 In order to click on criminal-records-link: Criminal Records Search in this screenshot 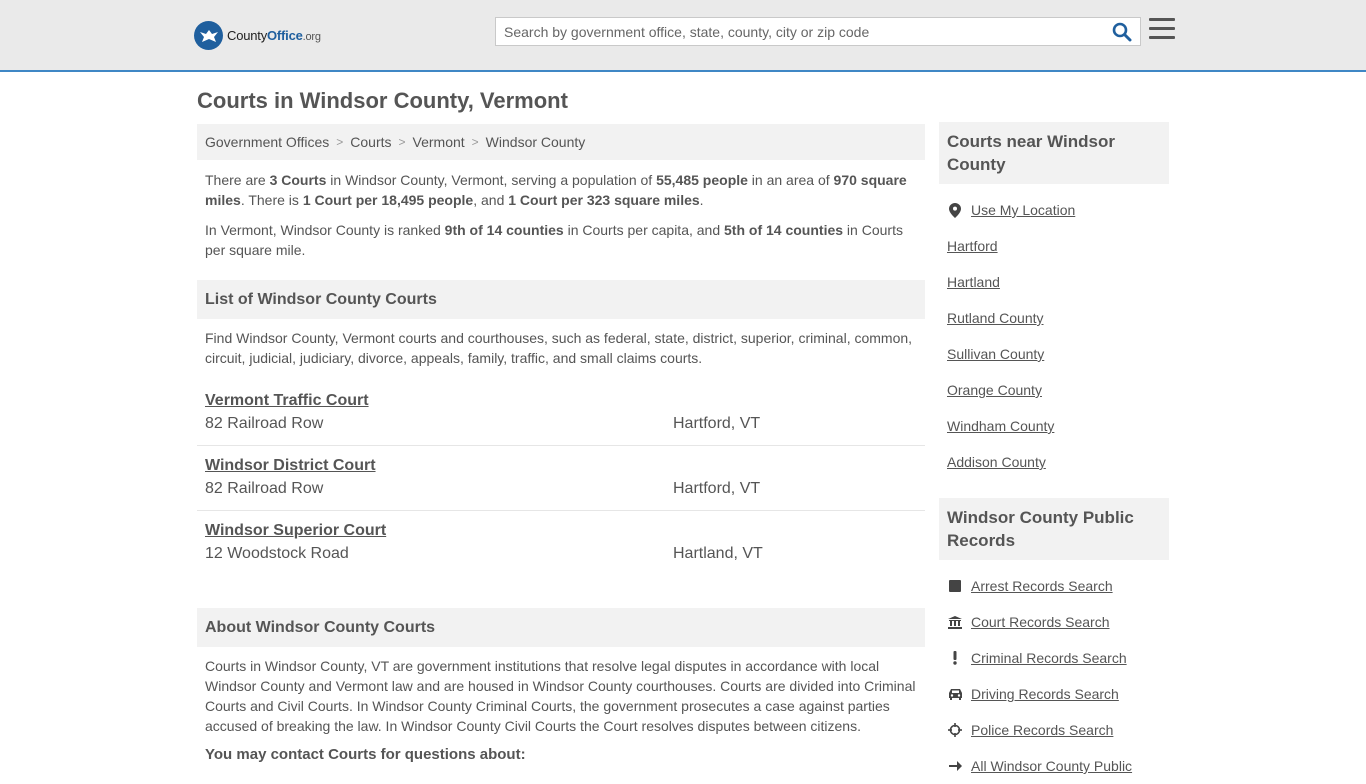, I will do `click(1049, 658)`.